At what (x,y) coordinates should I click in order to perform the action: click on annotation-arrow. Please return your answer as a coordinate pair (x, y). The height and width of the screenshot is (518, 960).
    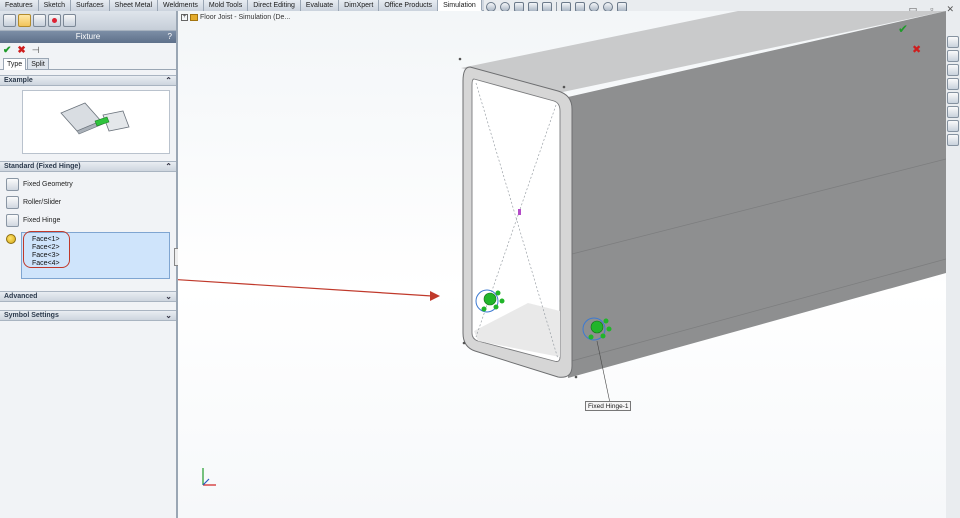
    Looking at the image, I should click on (305, 288).